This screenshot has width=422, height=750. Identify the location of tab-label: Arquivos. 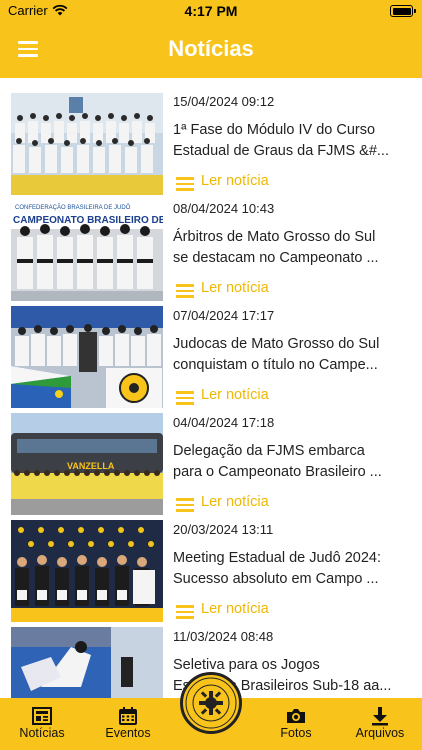
(380, 733).